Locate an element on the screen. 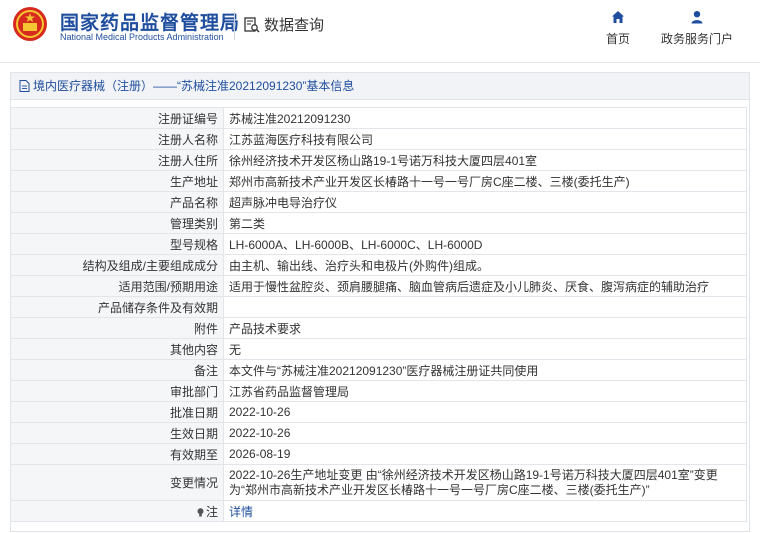 The width and height of the screenshot is (760, 533). table-row: 附件 产品技术要求 is located at coordinates (378, 328).